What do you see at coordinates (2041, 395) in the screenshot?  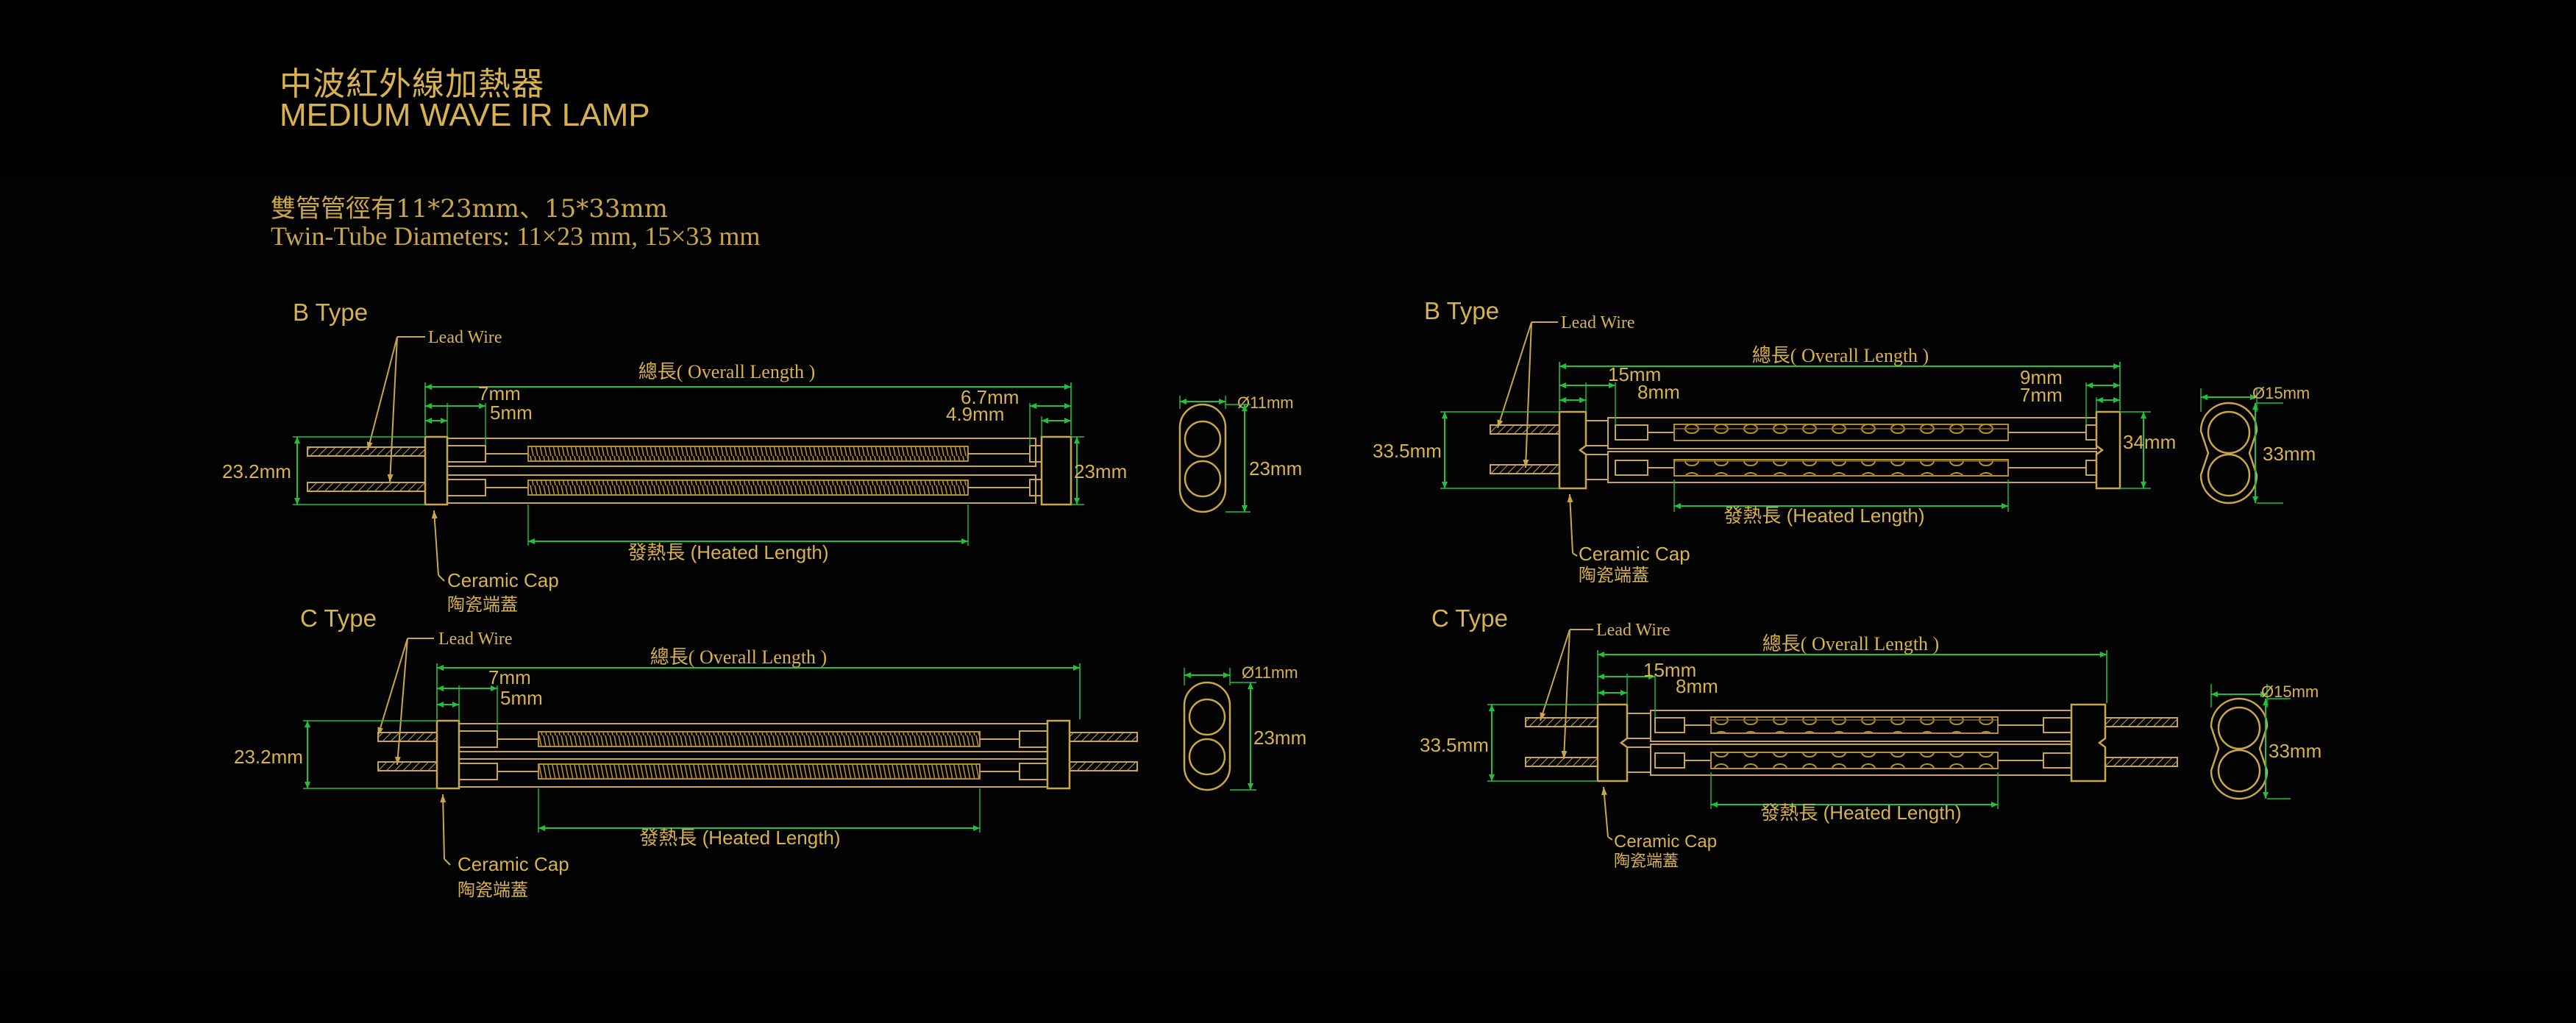 I see `right-dimension: 7mm` at bounding box center [2041, 395].